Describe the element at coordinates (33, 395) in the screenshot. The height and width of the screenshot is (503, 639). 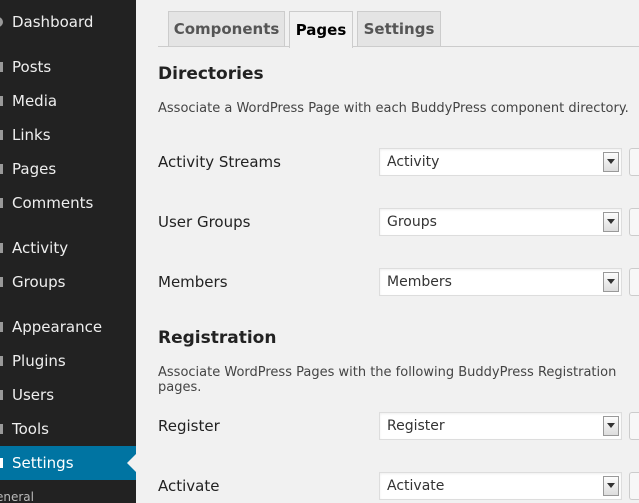
I see `sidebar-item-label: Users` at that location.